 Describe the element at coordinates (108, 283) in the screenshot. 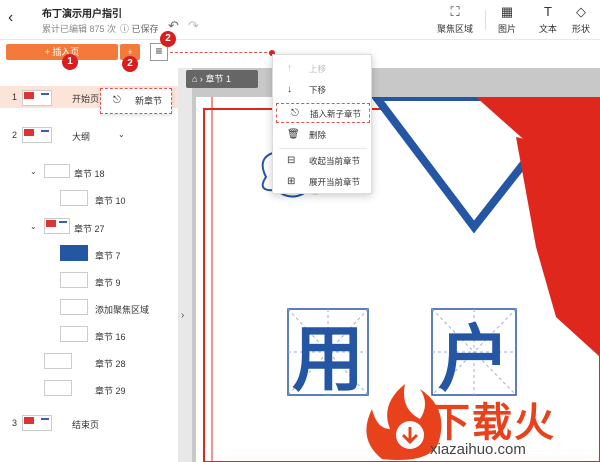

I see `sidebar-item-label: 章节 9` at that location.